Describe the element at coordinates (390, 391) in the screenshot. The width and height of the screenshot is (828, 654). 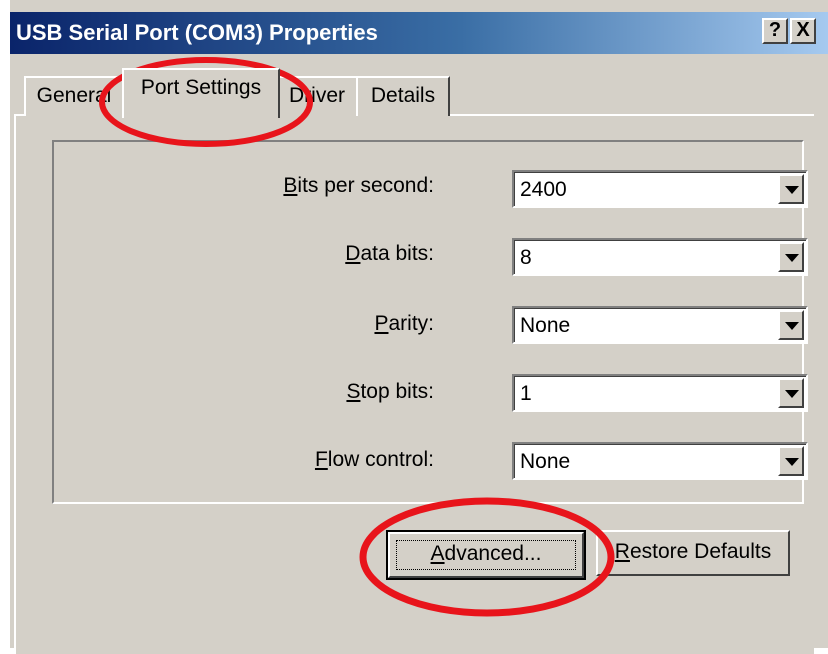
I see `stop-bits-label: Stop bits:` at that location.